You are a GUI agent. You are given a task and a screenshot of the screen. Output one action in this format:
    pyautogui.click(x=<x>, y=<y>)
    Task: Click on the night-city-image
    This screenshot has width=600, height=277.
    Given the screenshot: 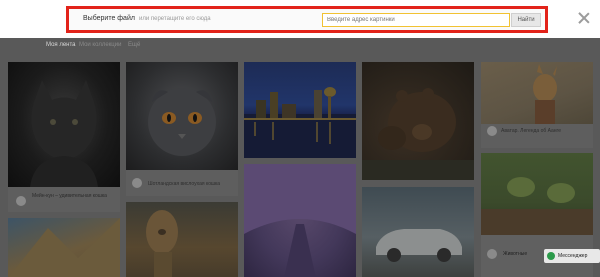 What is the action you would take?
    pyautogui.click(x=300, y=110)
    